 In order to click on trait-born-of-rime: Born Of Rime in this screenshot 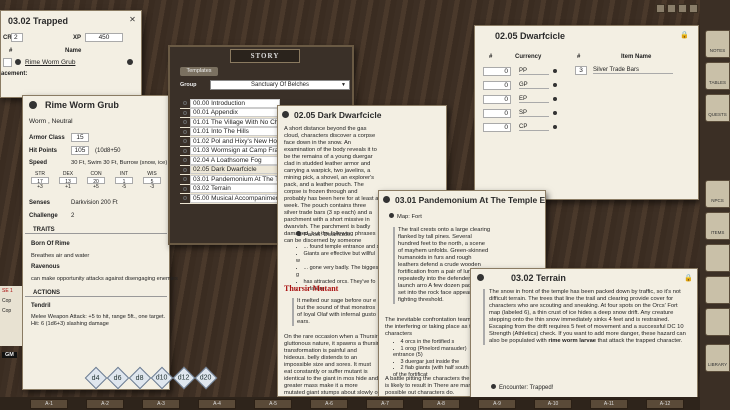, I will do `click(50, 244)`.